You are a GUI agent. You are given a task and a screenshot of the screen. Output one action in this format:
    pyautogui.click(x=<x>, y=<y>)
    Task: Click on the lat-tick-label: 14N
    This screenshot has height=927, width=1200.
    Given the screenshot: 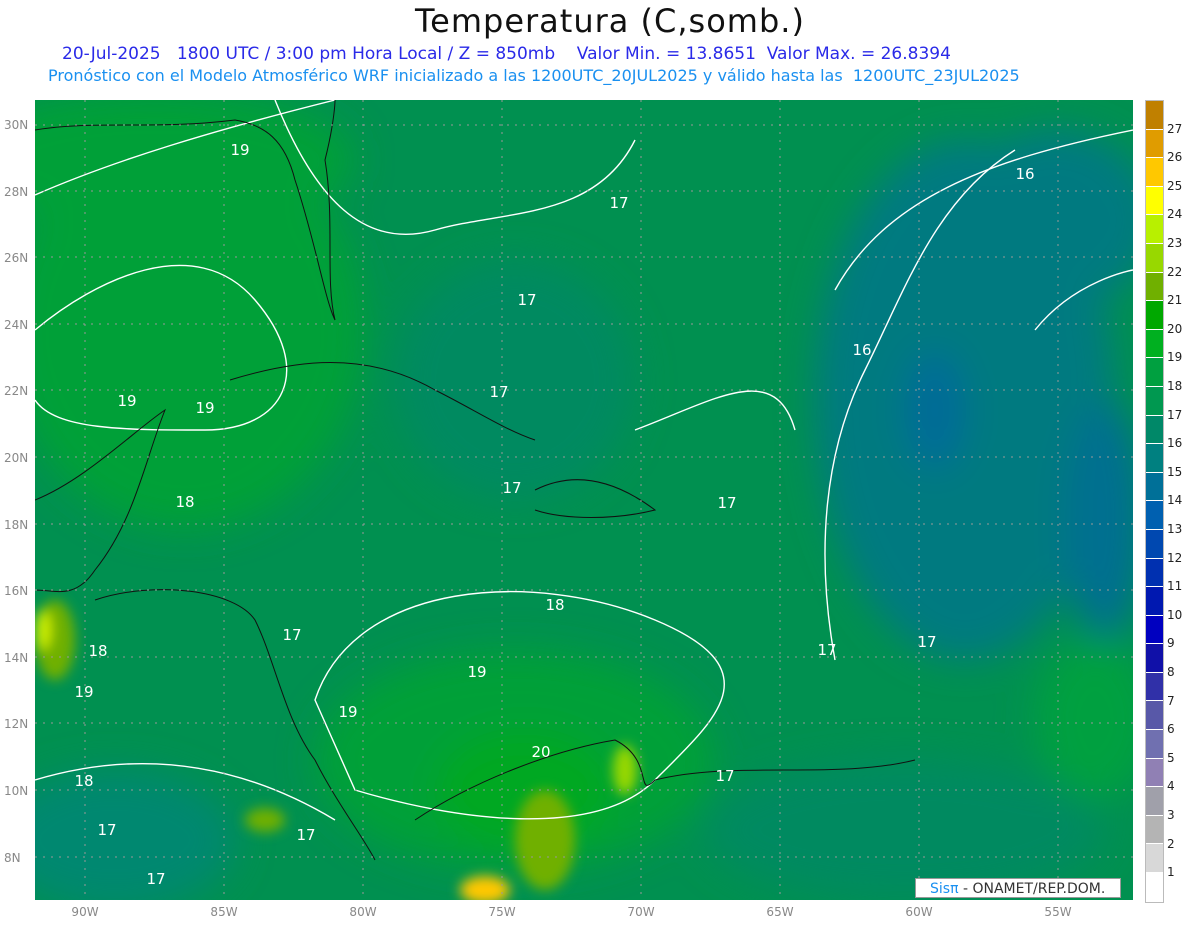 What is the action you would take?
    pyautogui.click(x=16, y=657)
    